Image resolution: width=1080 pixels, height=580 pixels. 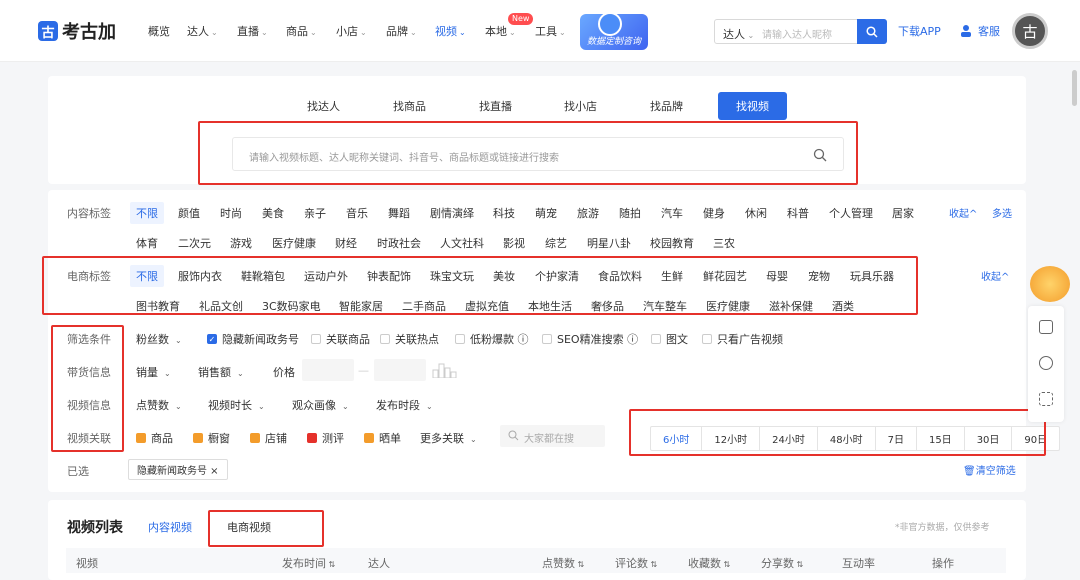 I want to click on ecom-tag: 虚拟充值, so click(x=487, y=306).